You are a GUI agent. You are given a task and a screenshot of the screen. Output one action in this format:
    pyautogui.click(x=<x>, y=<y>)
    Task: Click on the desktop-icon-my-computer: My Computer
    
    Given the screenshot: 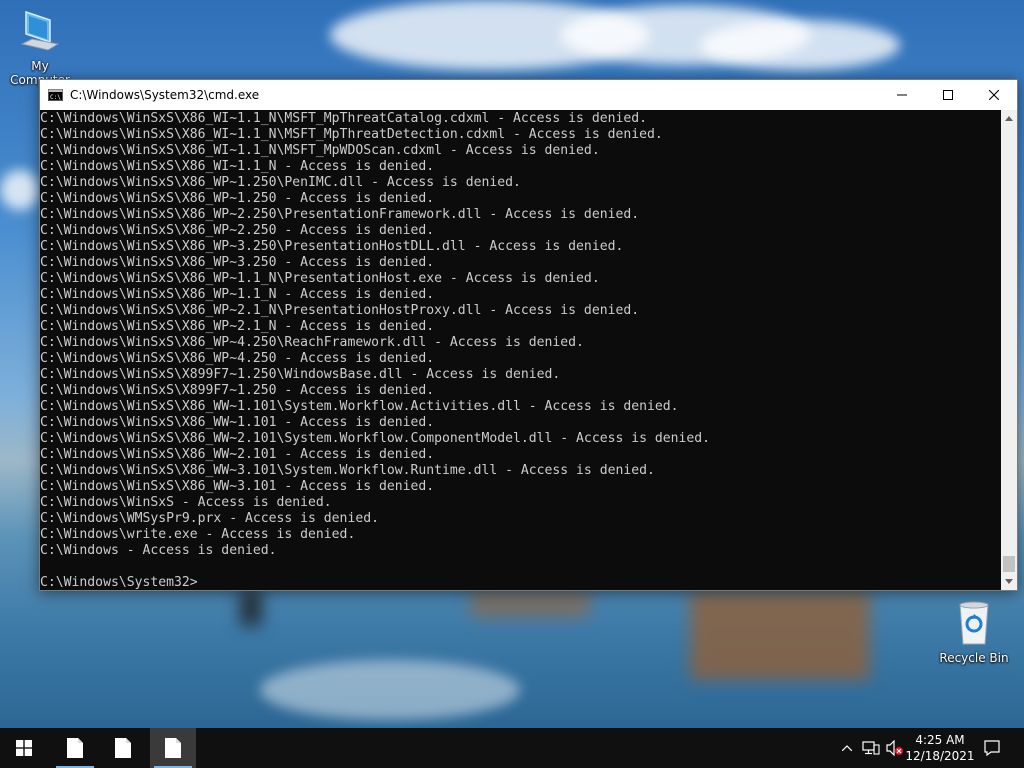 What is the action you would take?
    pyautogui.click(x=40, y=47)
    